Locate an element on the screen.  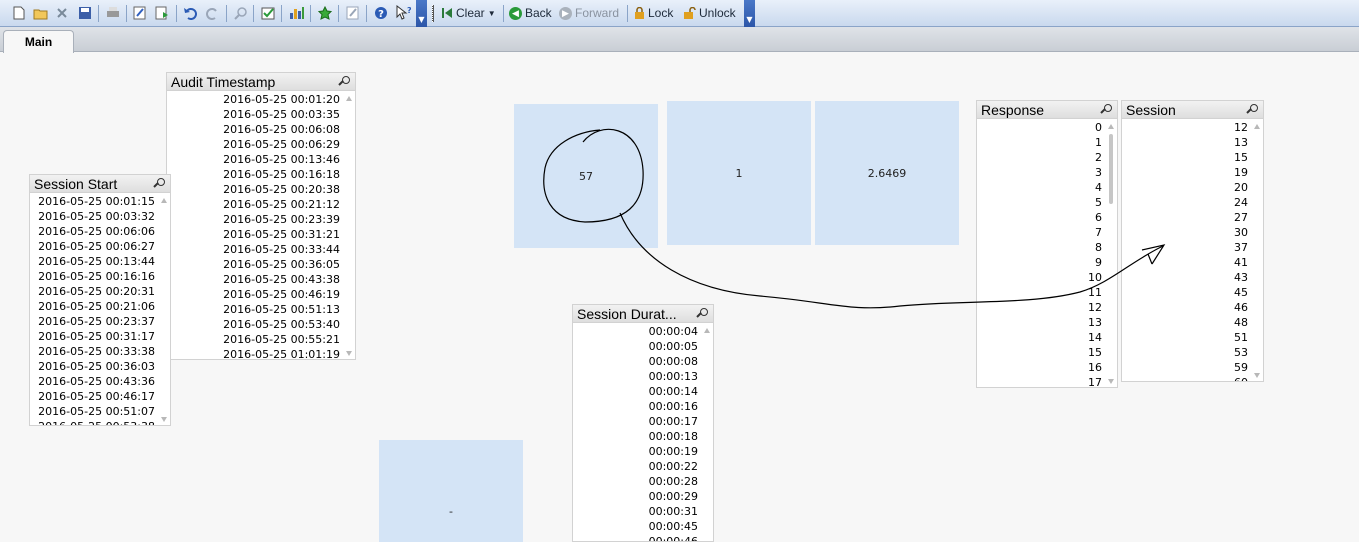
open-folder-icon is located at coordinates (41, 13).